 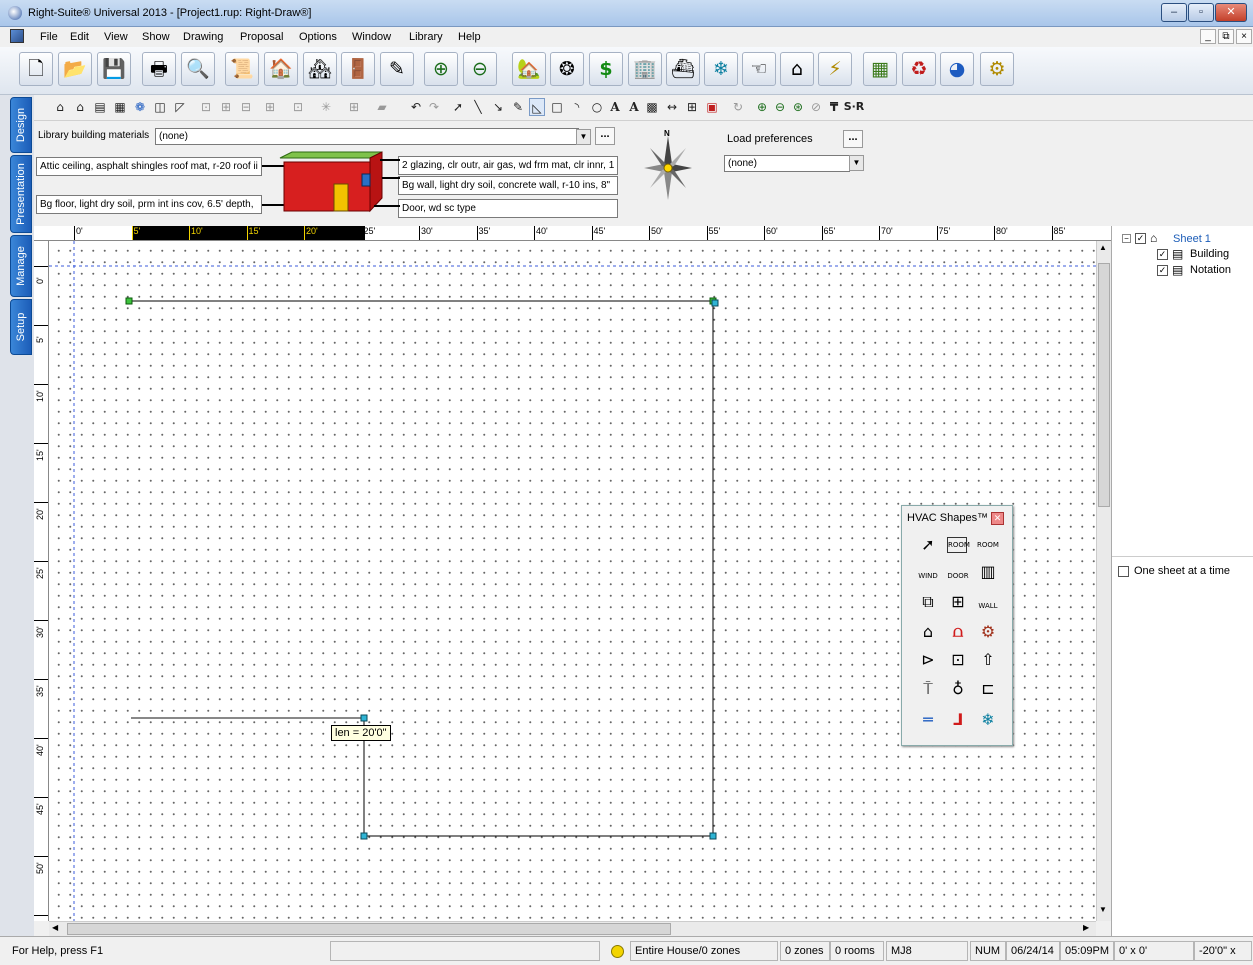 I want to click on mdi-restore-button: ⧉, so click(x=1226, y=36).